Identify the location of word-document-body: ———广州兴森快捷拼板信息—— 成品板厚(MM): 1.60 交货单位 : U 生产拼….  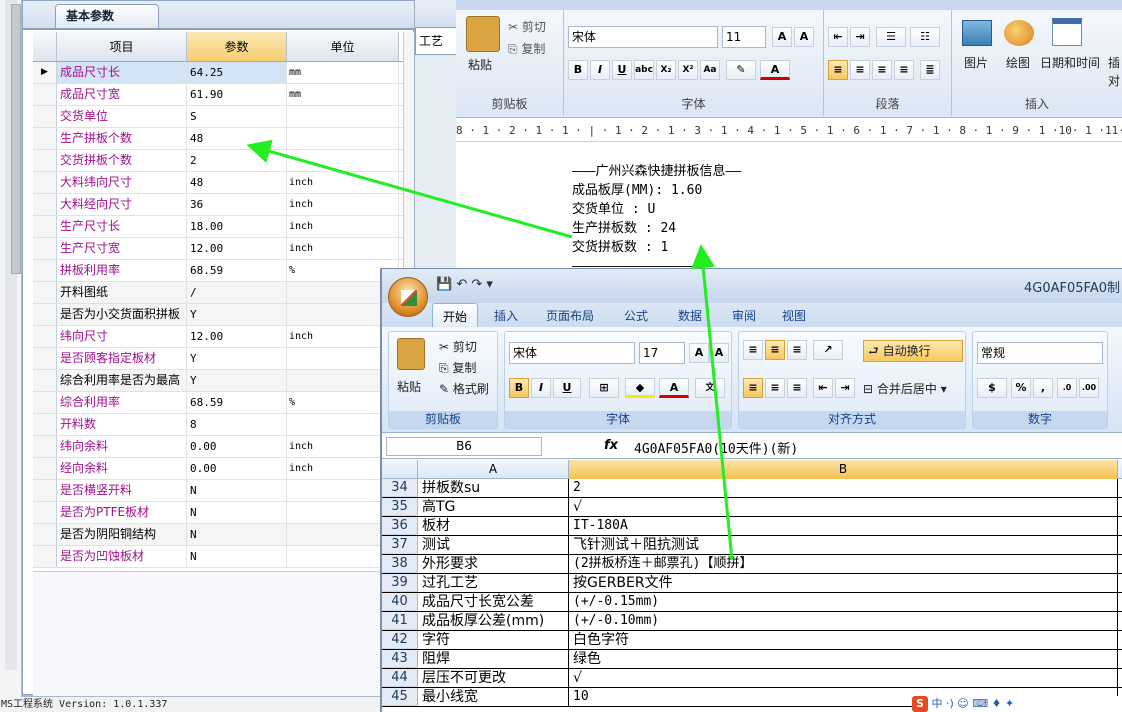
(656, 219).